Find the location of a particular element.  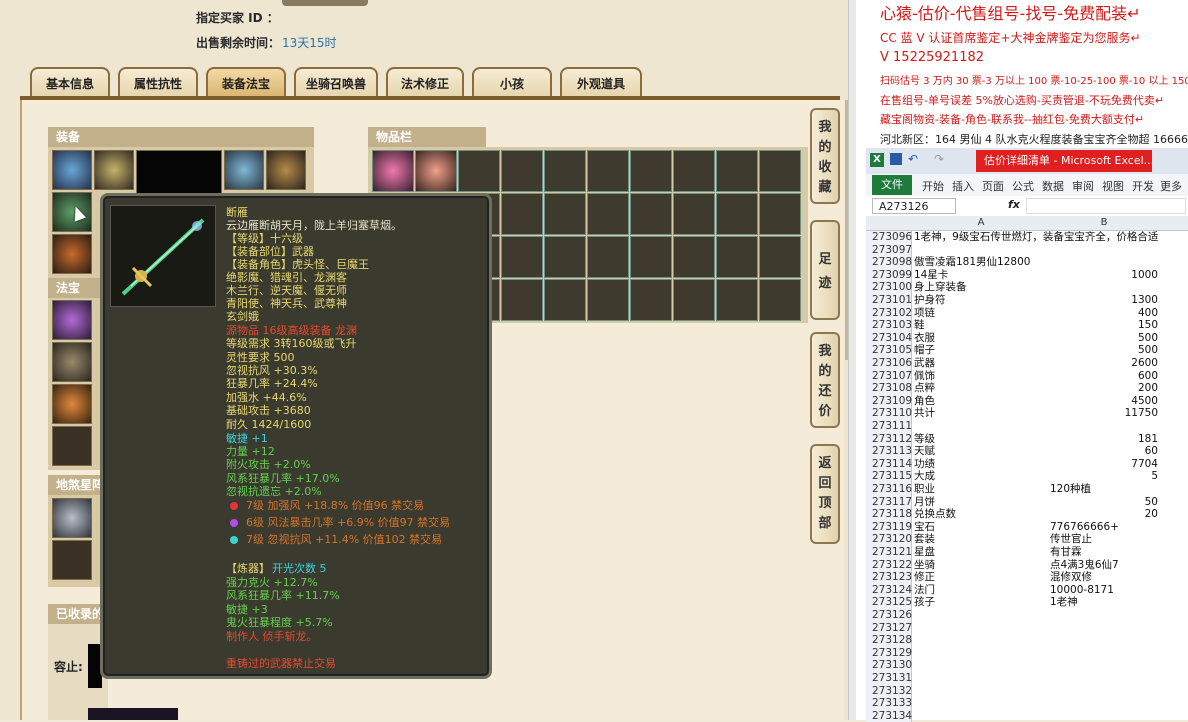

row-number: 273116 is located at coordinates (889, 489).